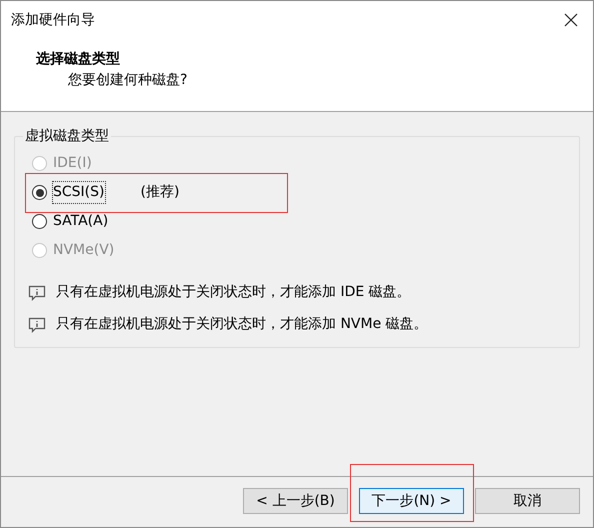  I want to click on radio-label: SATA(A), so click(80, 221).